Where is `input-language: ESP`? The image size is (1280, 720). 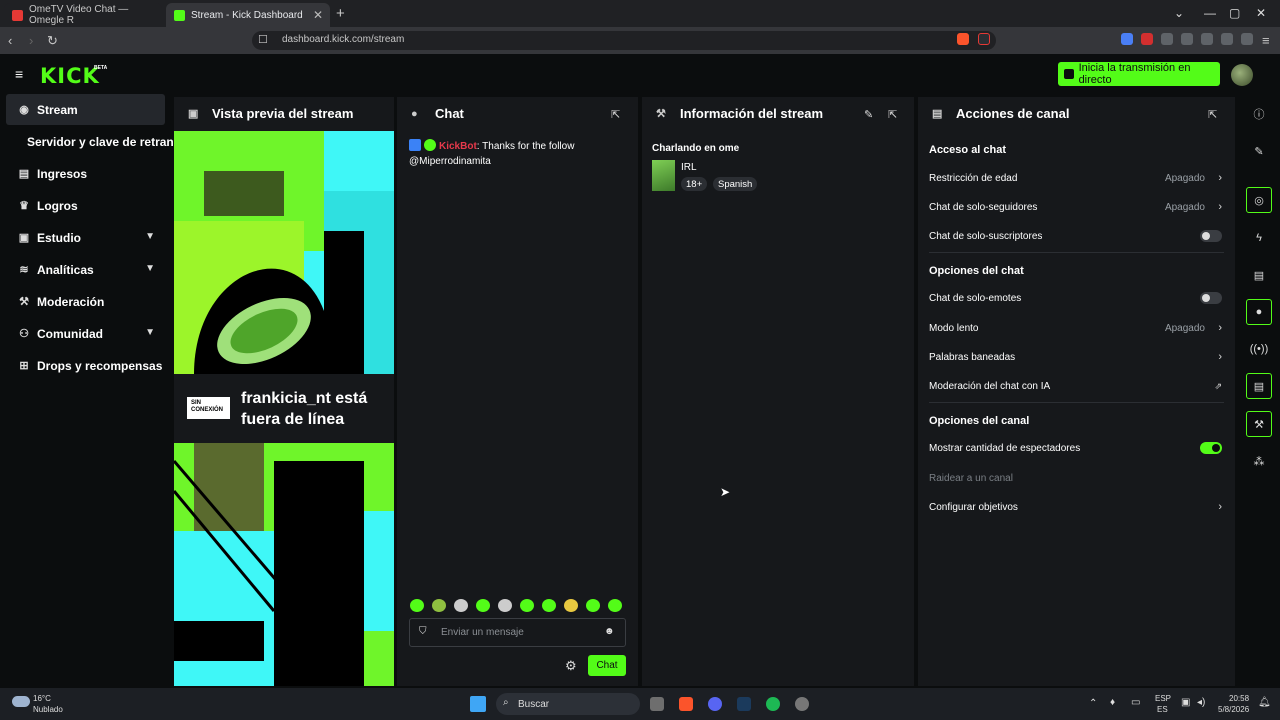 input-language: ESP is located at coordinates (1163, 698).